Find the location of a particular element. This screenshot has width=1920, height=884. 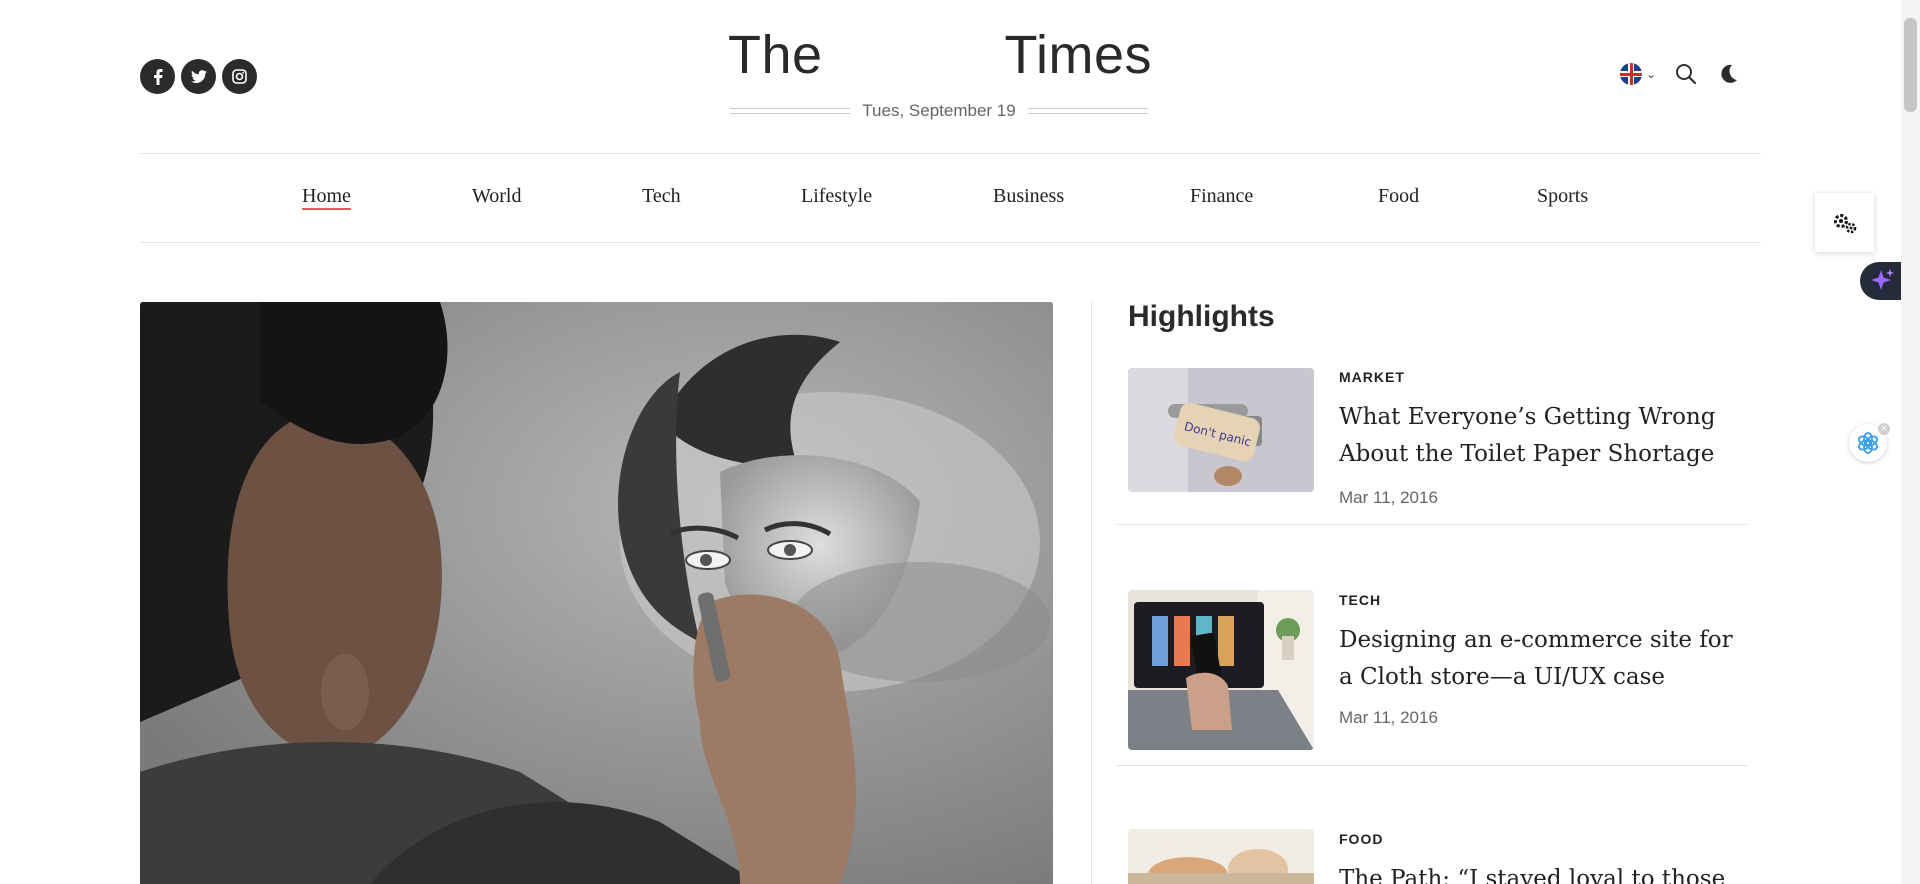

highlights-heading: Highlights is located at coordinates (1201, 316).